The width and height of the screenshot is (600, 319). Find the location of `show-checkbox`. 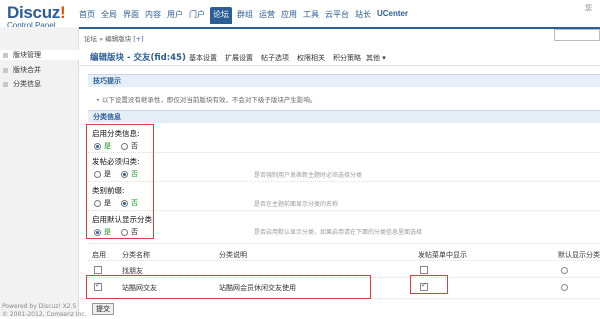

show-checkbox is located at coordinates (424, 270).